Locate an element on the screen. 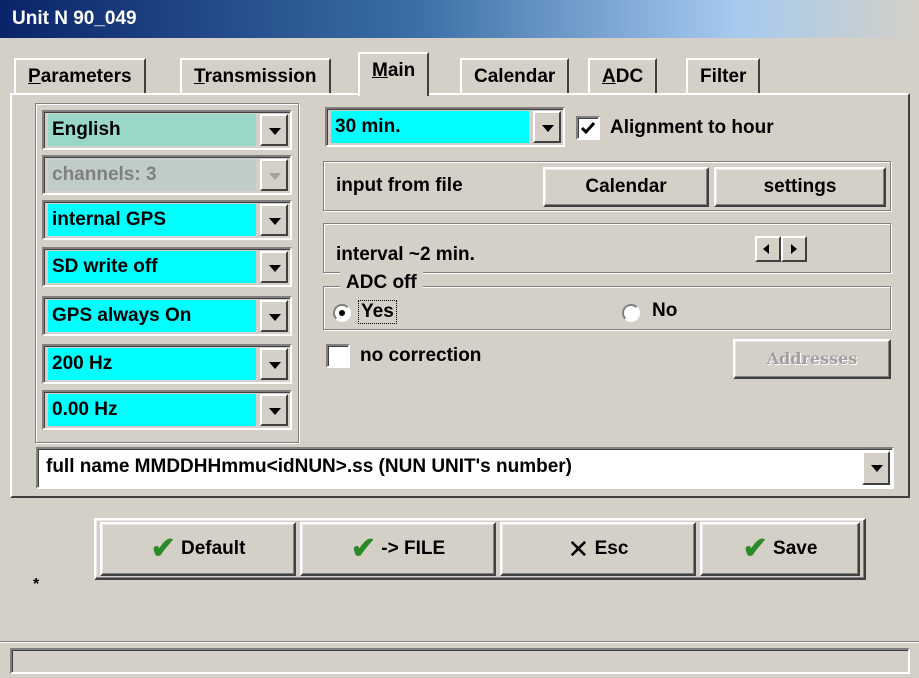 The height and width of the screenshot is (678, 919). tab-label: Filter is located at coordinates (723, 76).